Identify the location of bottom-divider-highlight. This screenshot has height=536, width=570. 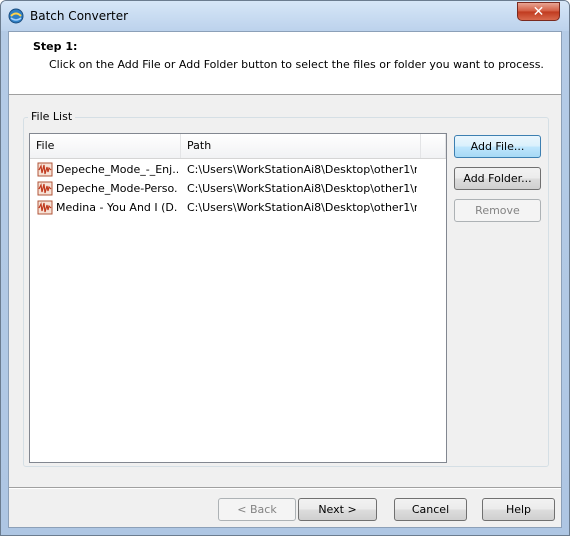
(285, 488).